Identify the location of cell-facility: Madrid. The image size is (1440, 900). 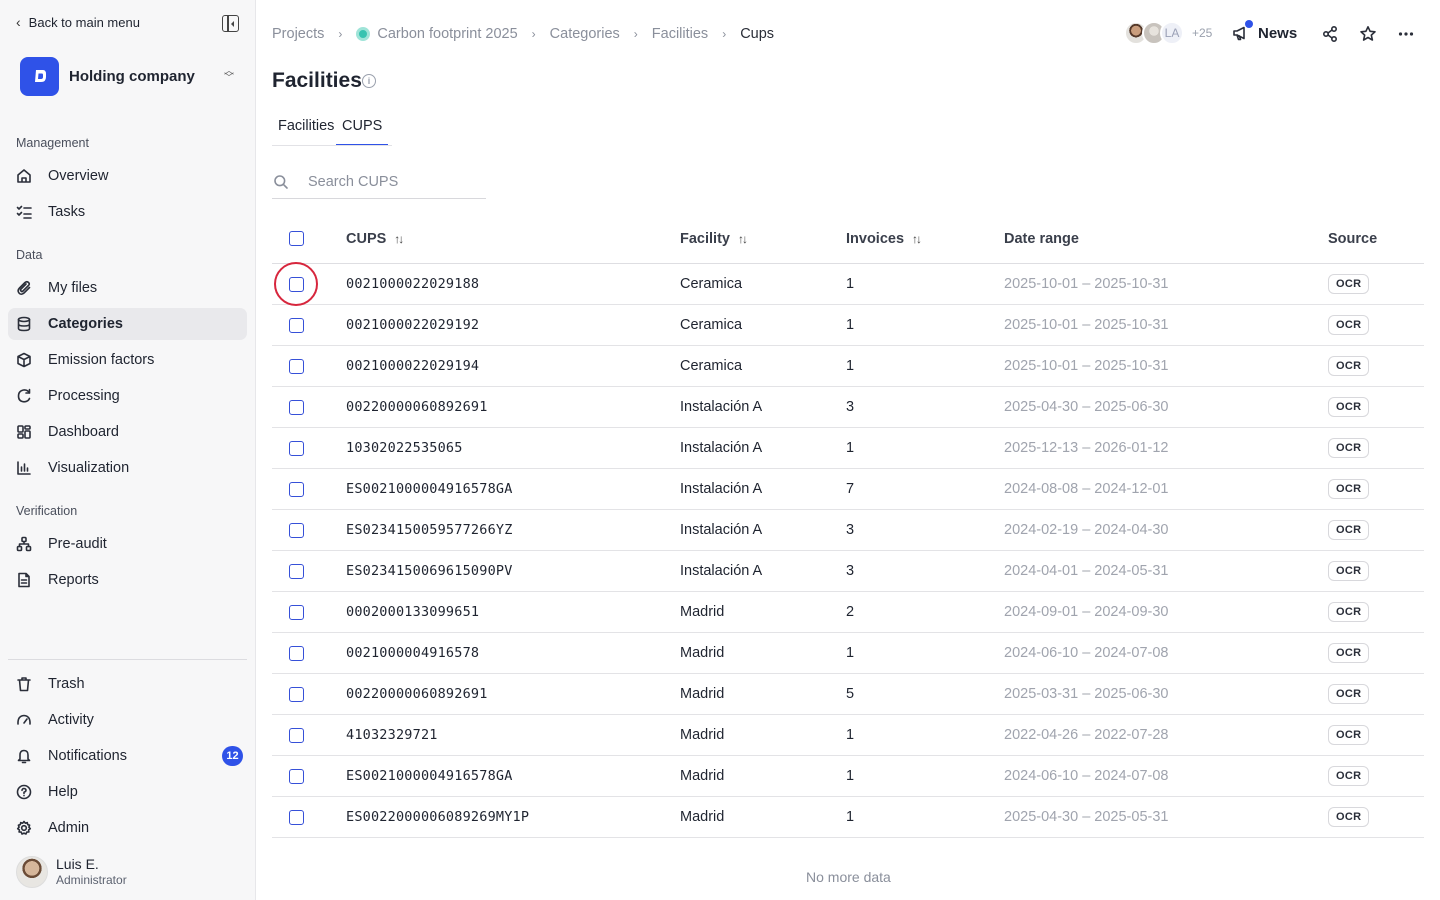
(702, 612).